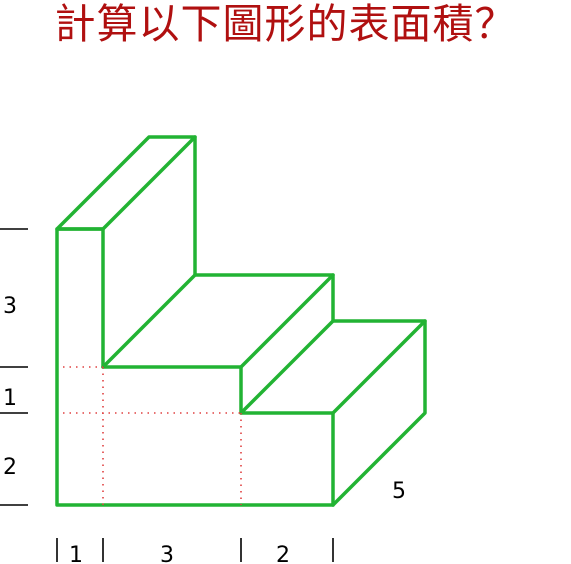 Image resolution: width=571 pixels, height=564 pixels. I want to click on height-bottom-label: 2, so click(10, 467).